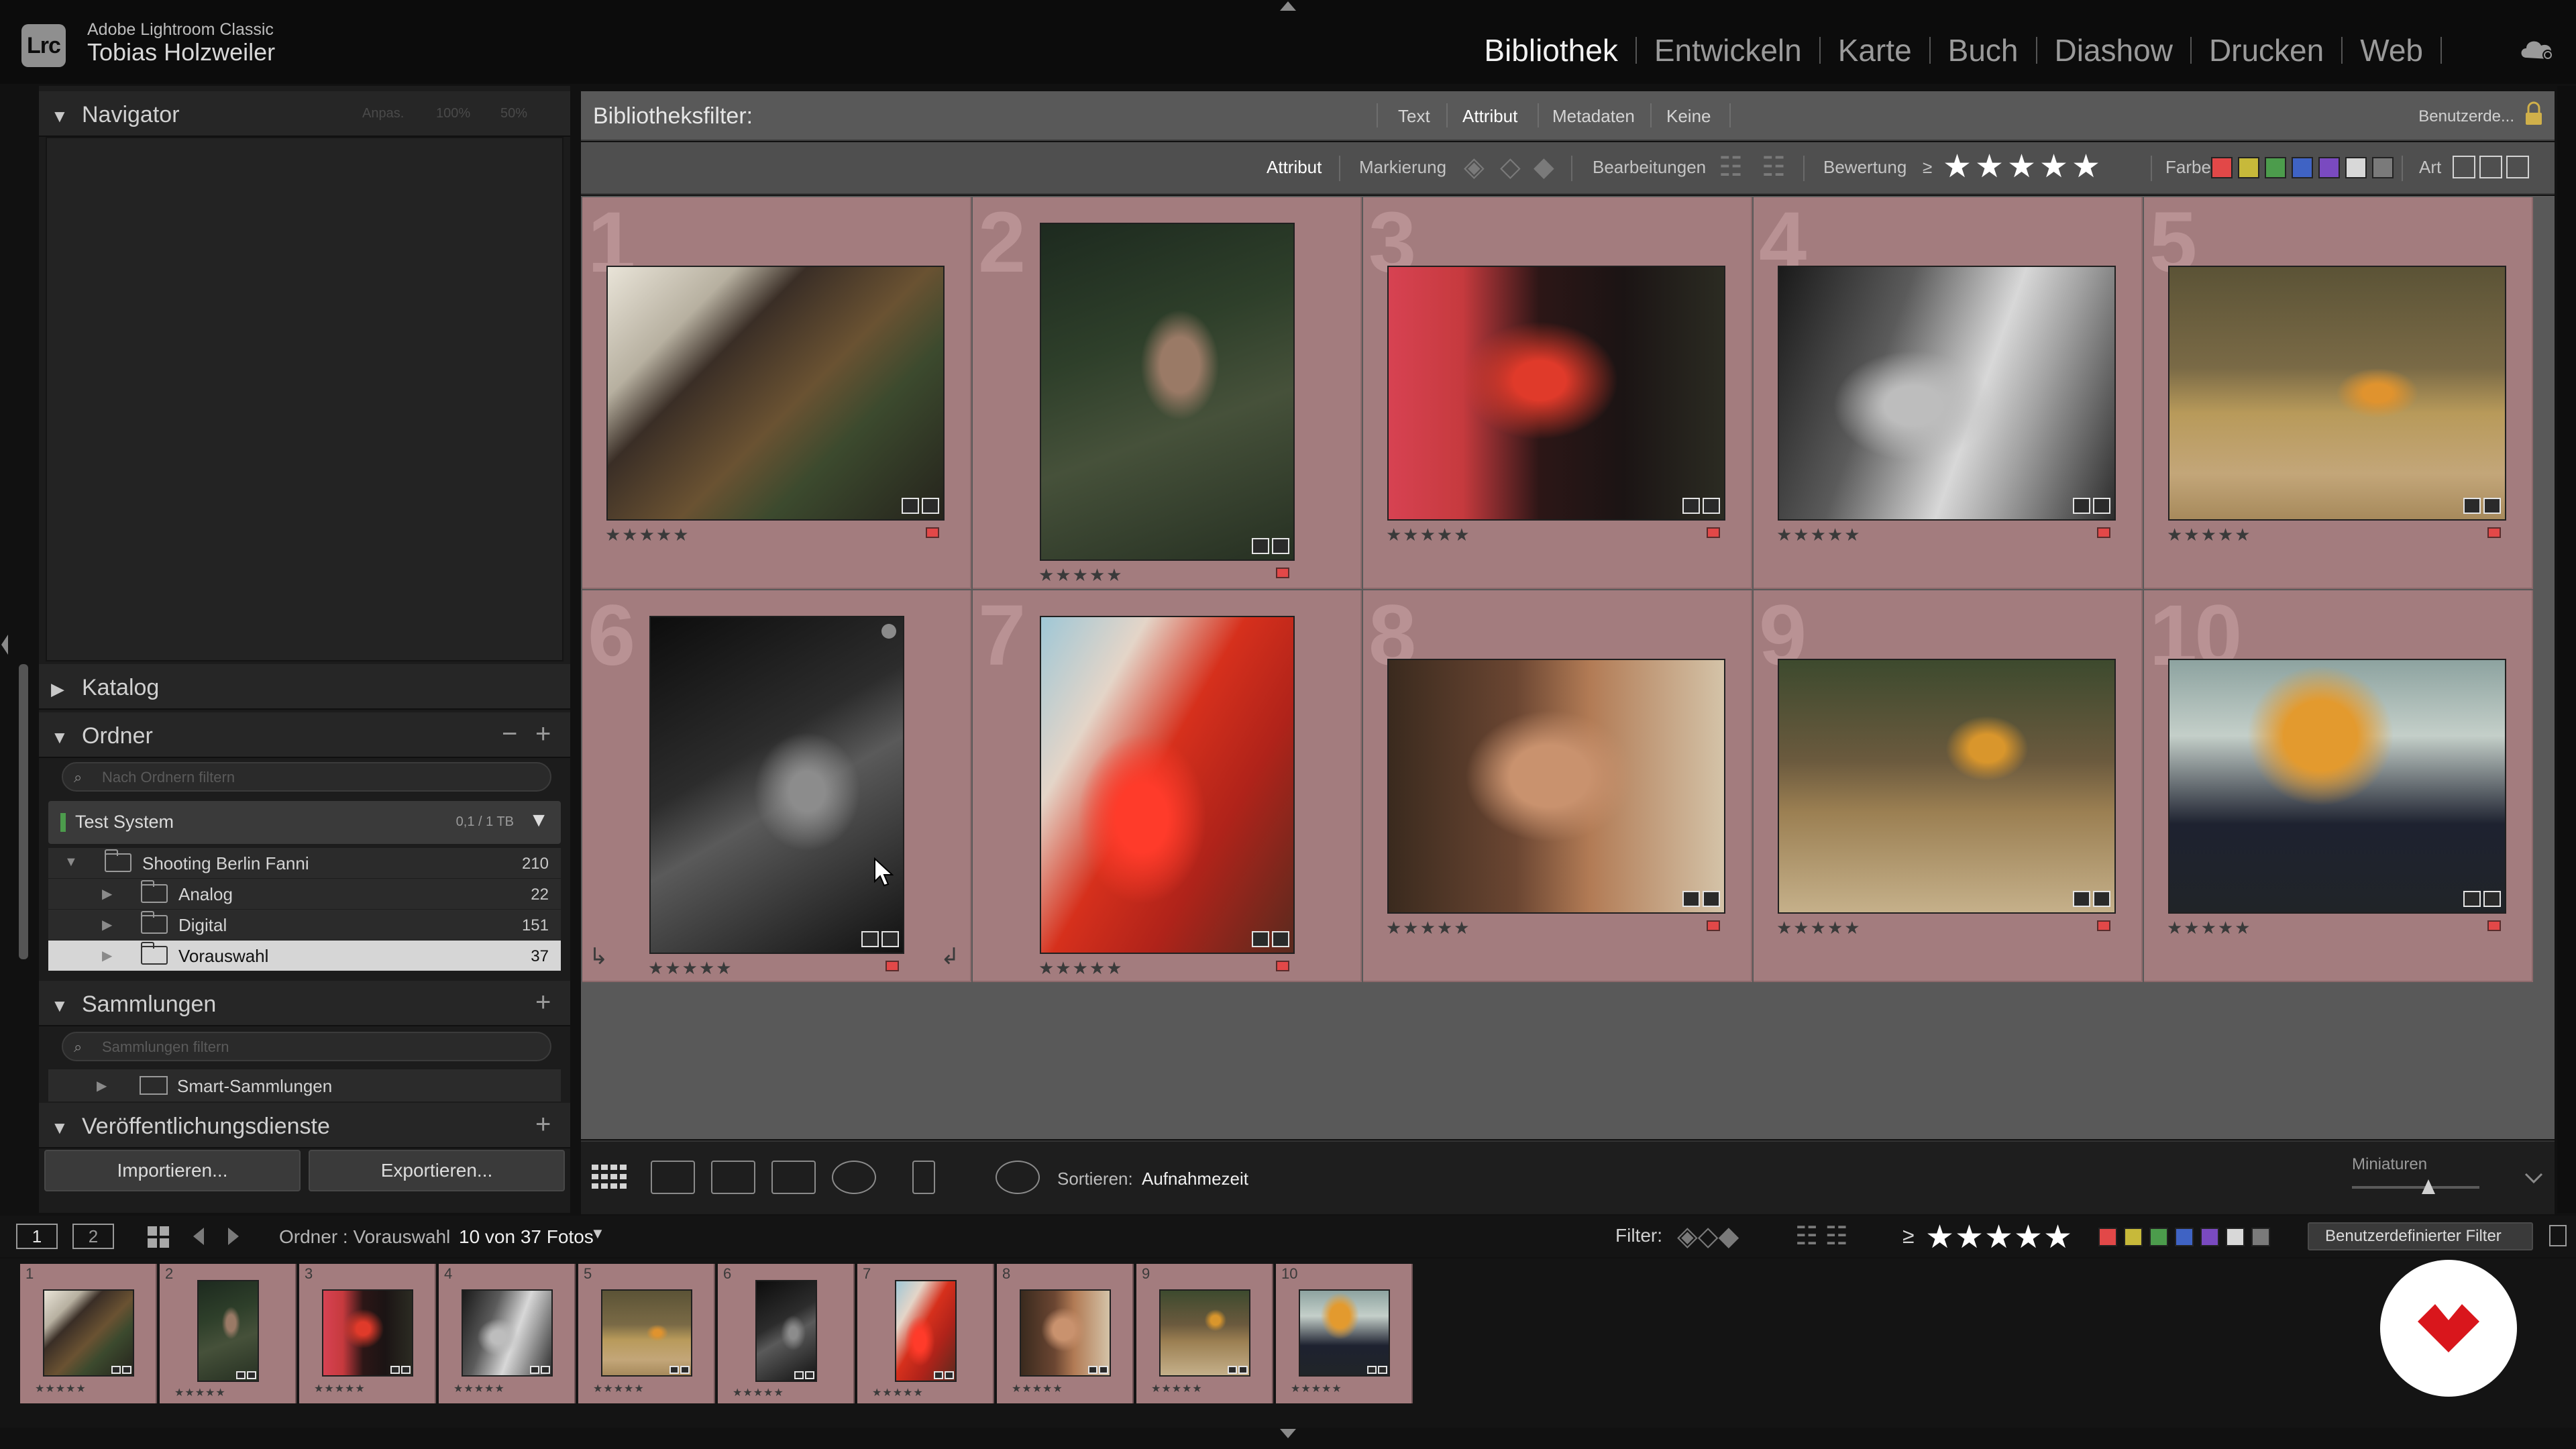  Describe the element at coordinates (1908, 1236) in the screenshot. I see `filmstrip-rating-operator: ≥` at that location.